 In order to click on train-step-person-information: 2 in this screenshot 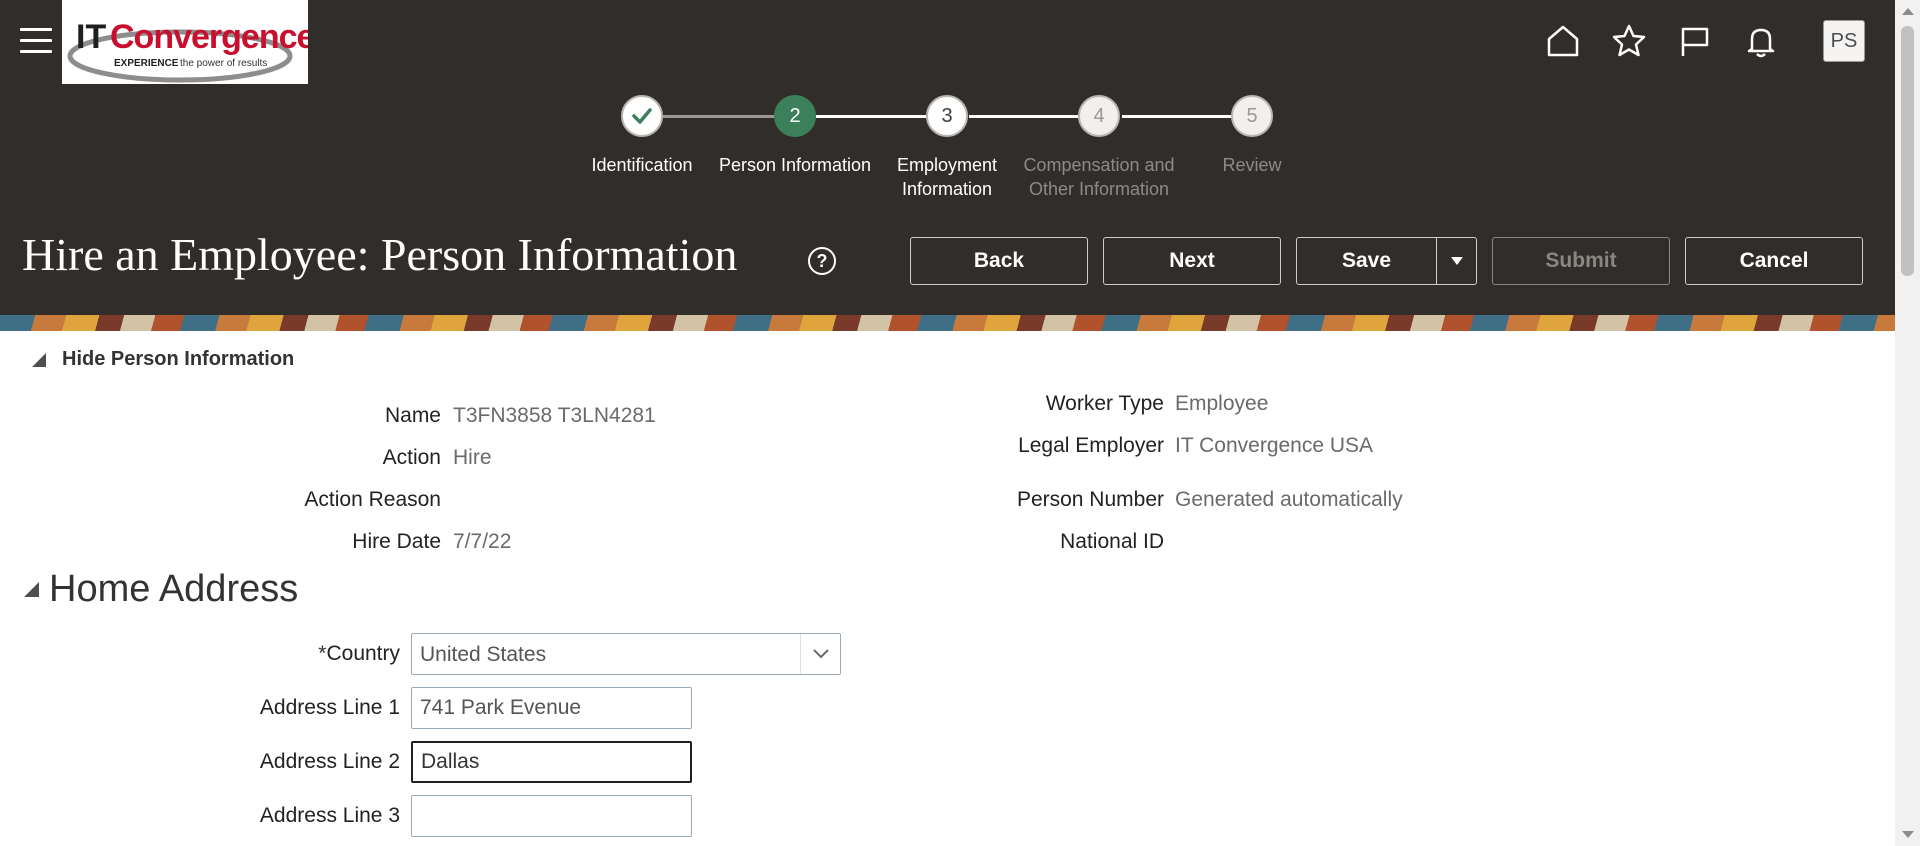, I will do `click(795, 116)`.